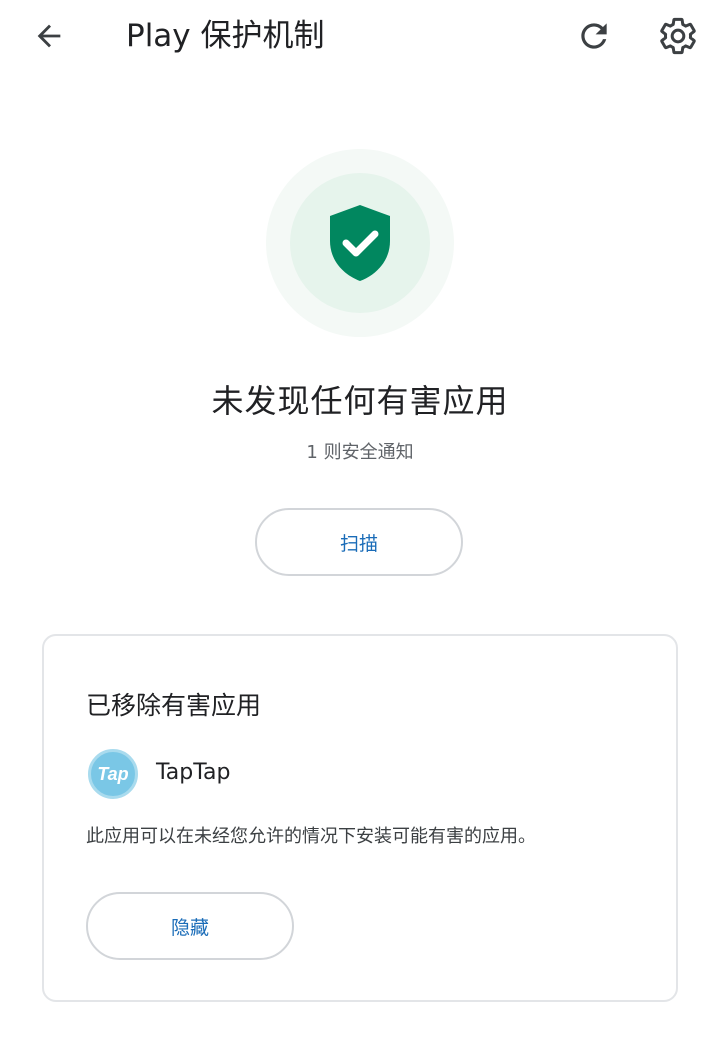 The width and height of the screenshot is (720, 1061). I want to click on refresh-icon, so click(594, 36).